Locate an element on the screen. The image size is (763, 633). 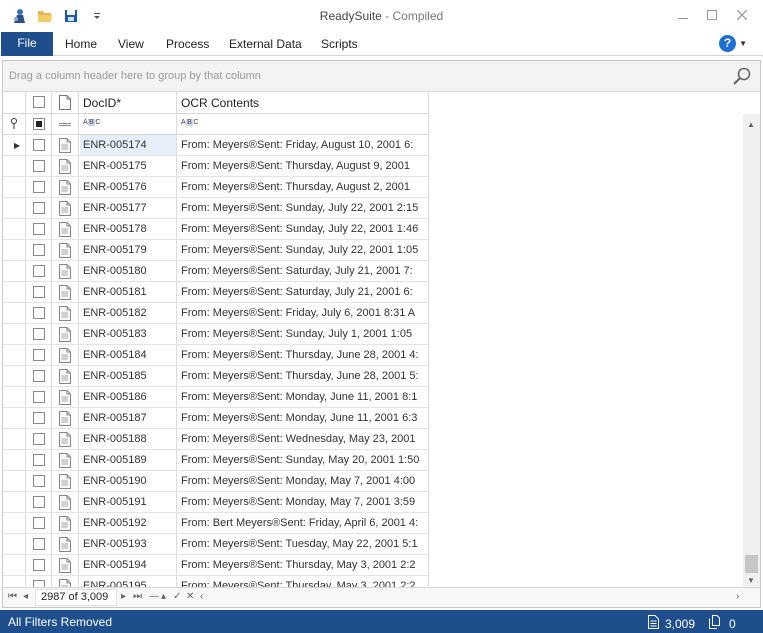
docid-column-header: DocID* is located at coordinates (128, 102).